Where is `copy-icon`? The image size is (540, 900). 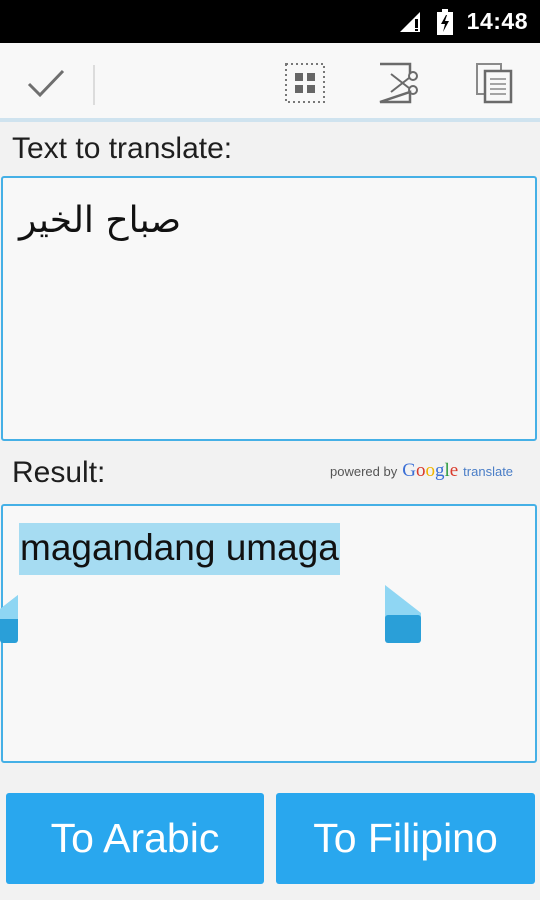 copy-icon is located at coordinates (494, 82).